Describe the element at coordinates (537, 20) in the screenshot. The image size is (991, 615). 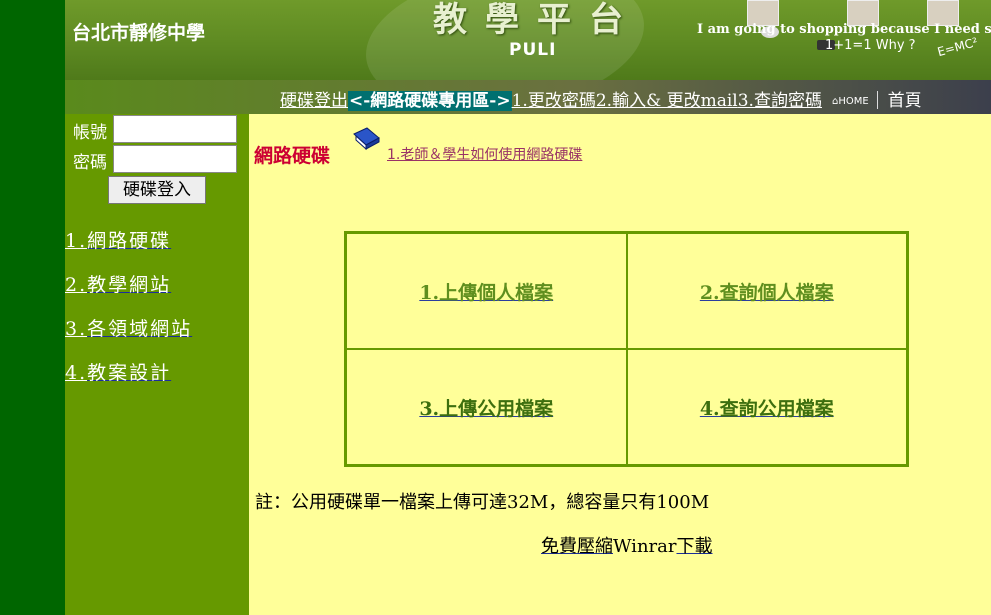
I see `platform-title: 教學平台` at that location.